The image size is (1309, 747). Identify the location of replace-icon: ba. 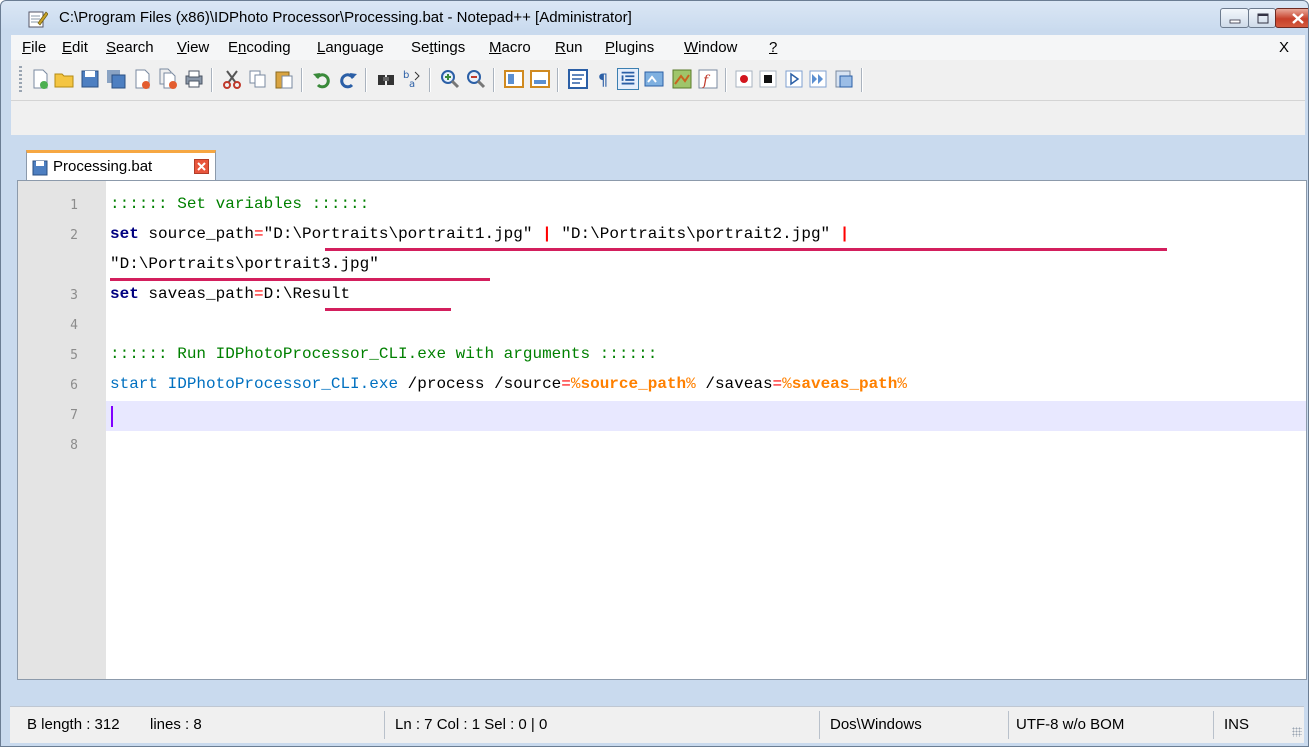
(412, 79).